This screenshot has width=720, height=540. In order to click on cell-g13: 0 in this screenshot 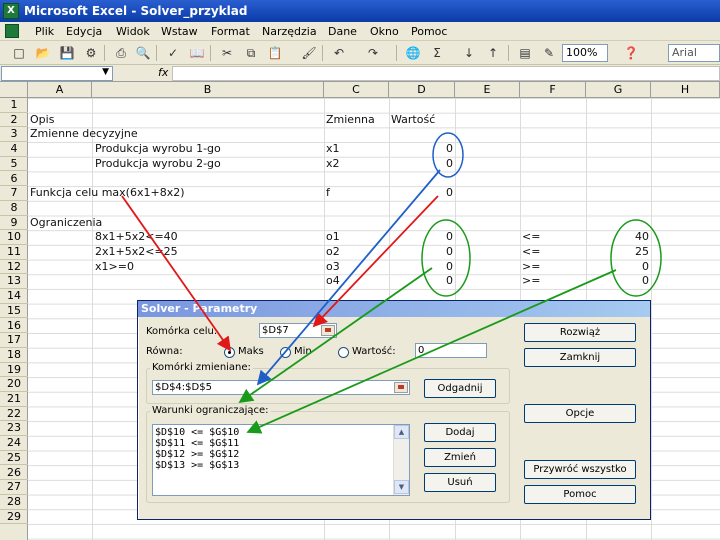, I will do `click(617, 281)`.